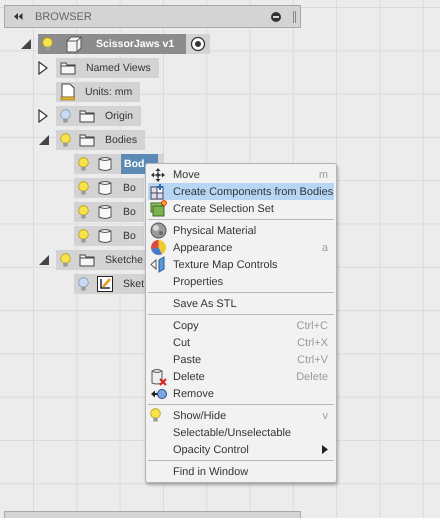 The image size is (440, 518). What do you see at coordinates (194, 394) in the screenshot?
I see `menu-item-label: Remove` at bounding box center [194, 394].